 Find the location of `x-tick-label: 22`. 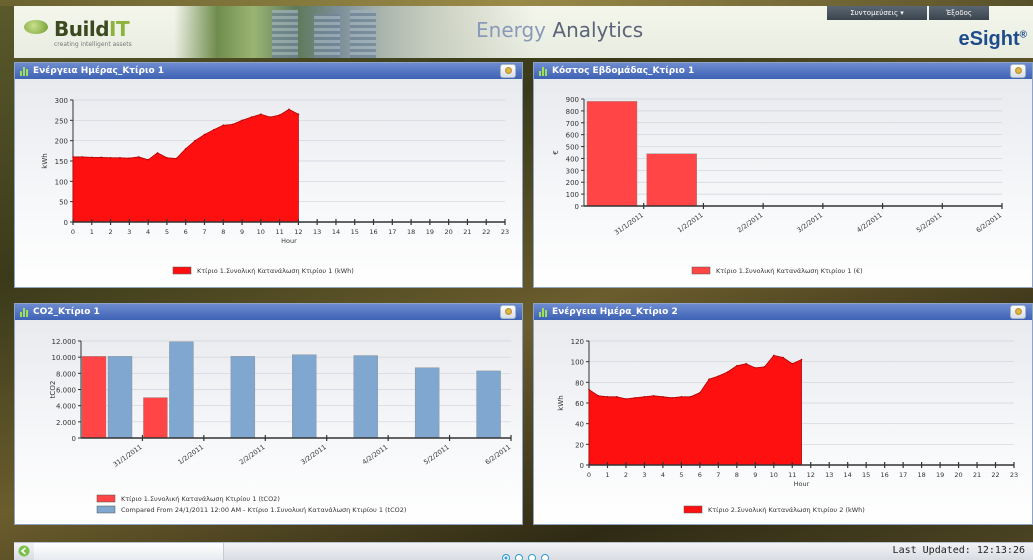

x-tick-label: 22 is located at coordinates (486, 232).